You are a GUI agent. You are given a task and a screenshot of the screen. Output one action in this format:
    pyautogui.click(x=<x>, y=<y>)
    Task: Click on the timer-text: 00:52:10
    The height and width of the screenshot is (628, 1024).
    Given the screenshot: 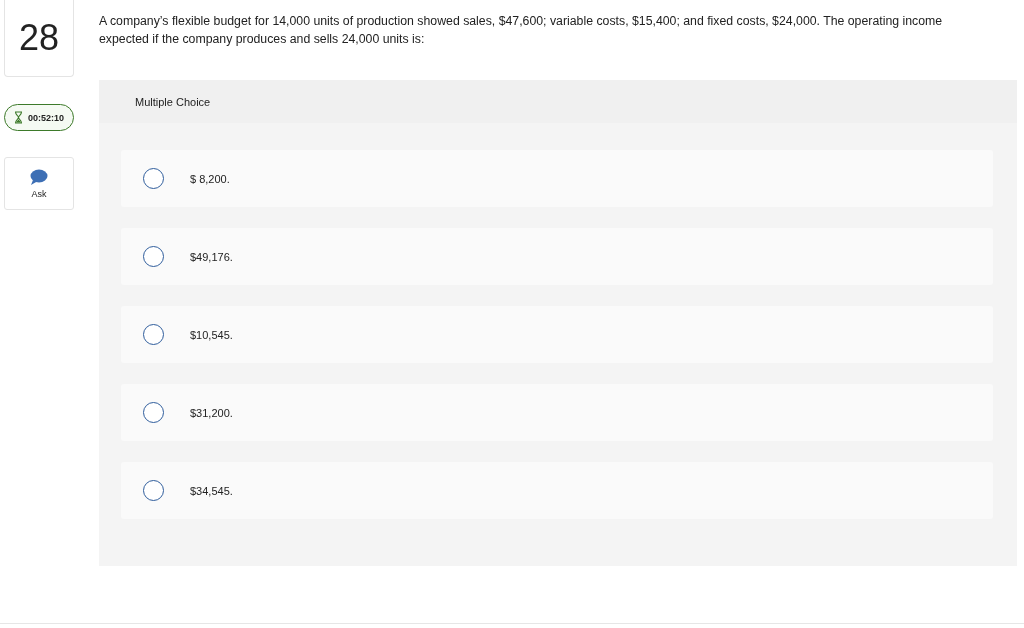 What is the action you would take?
    pyautogui.click(x=46, y=117)
    